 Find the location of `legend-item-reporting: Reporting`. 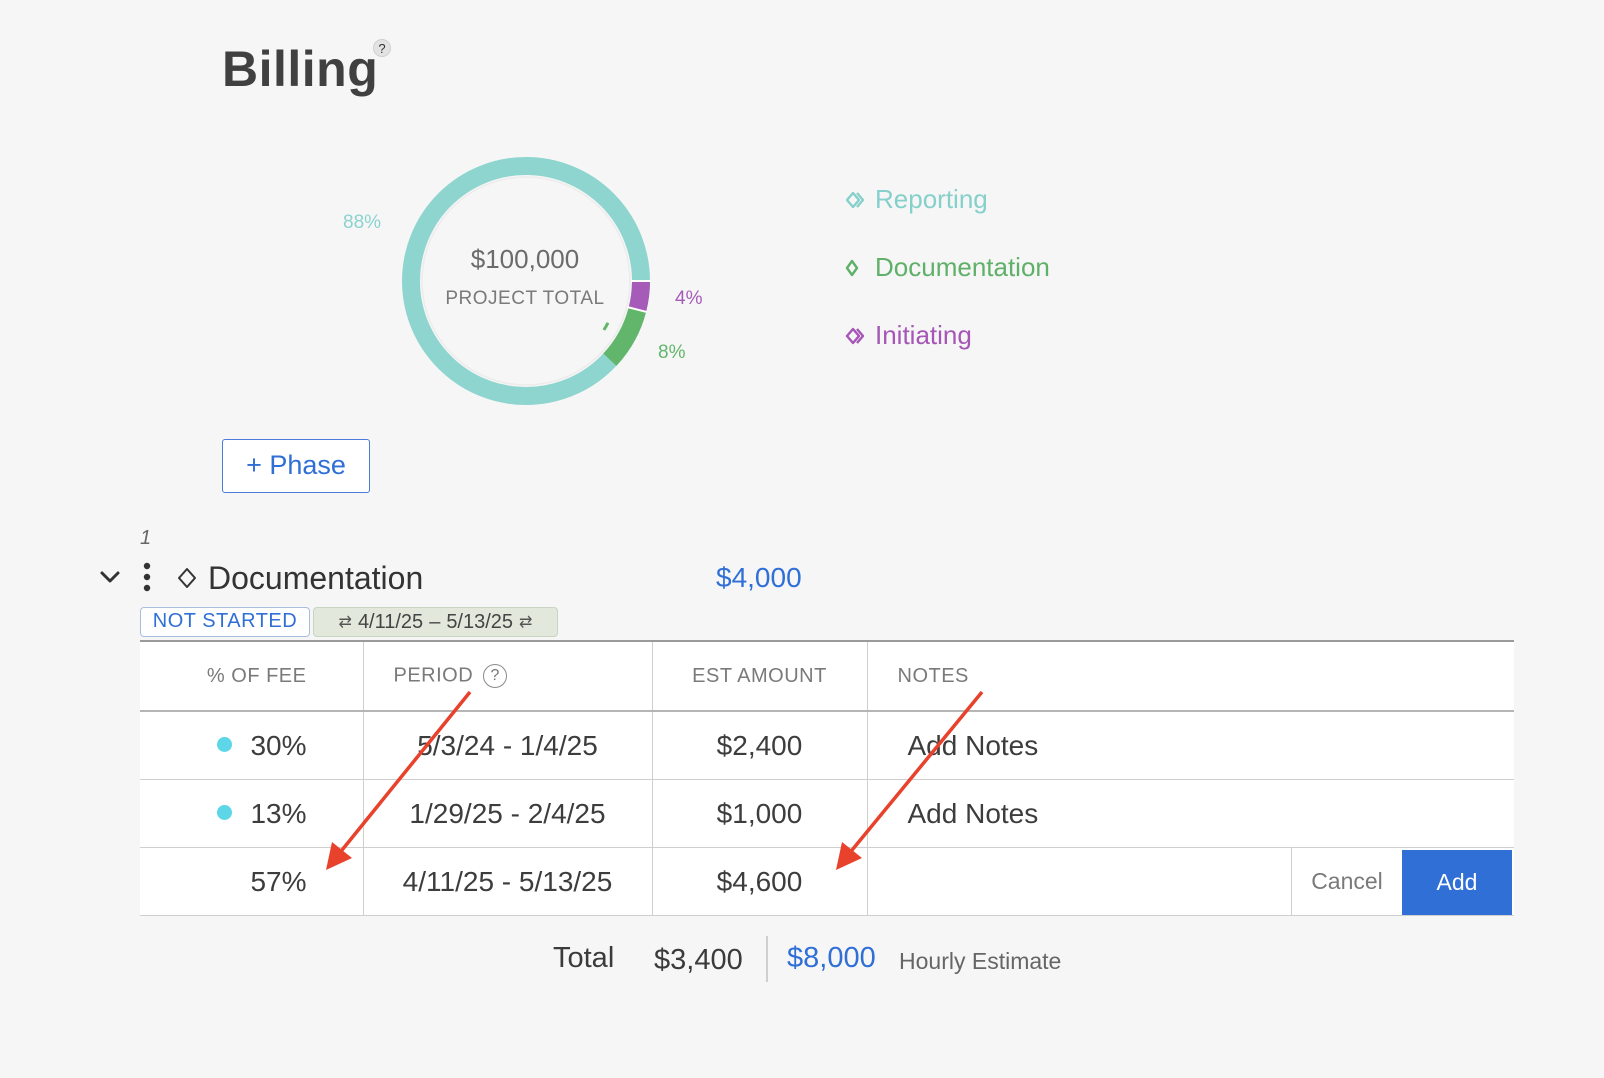

legend-item-reporting: Reporting is located at coordinates (916, 199).